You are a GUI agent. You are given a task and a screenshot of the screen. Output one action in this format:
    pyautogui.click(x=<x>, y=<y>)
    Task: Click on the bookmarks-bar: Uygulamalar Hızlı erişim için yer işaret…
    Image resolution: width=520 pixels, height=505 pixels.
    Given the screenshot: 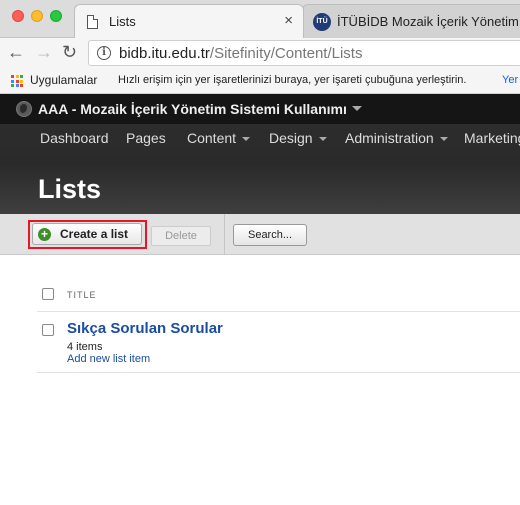 What is the action you would take?
    pyautogui.click(x=260, y=81)
    